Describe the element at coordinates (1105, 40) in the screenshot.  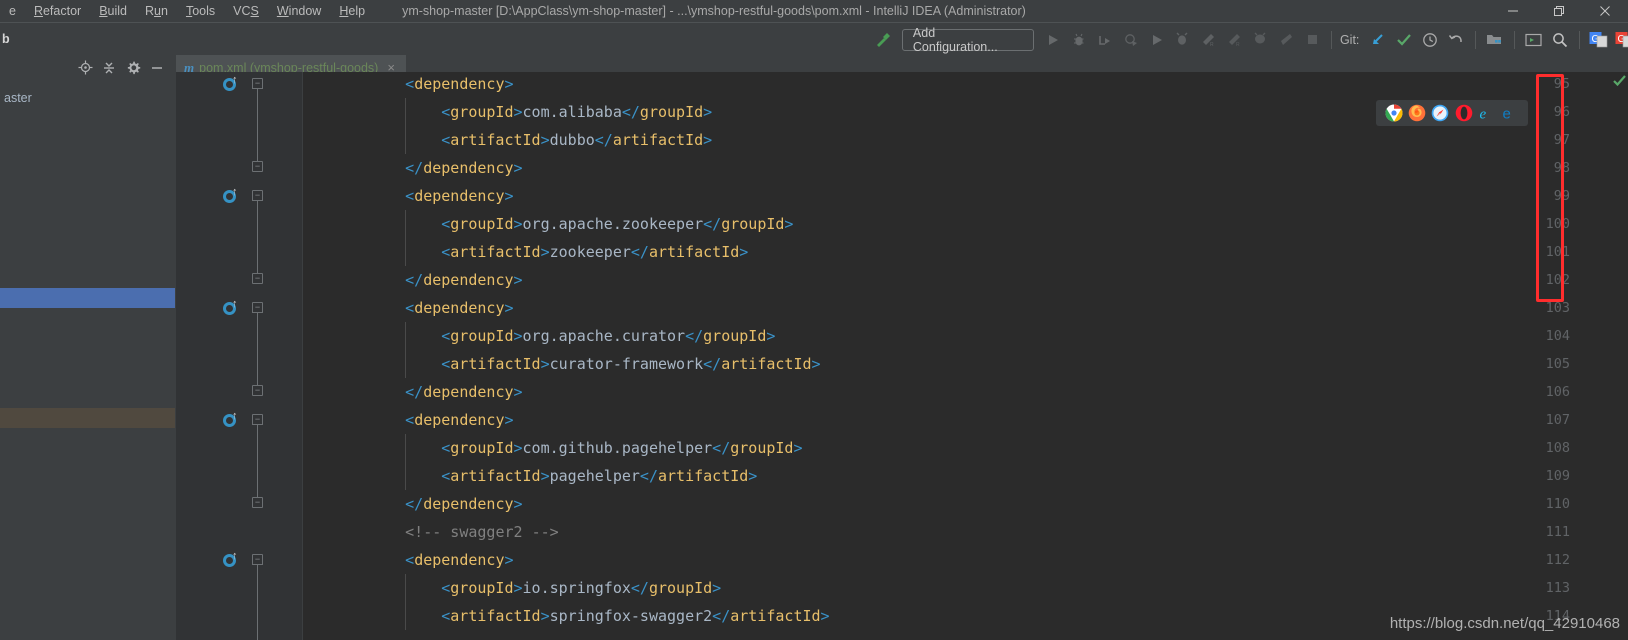
I see `run-with-coverage-icon` at that location.